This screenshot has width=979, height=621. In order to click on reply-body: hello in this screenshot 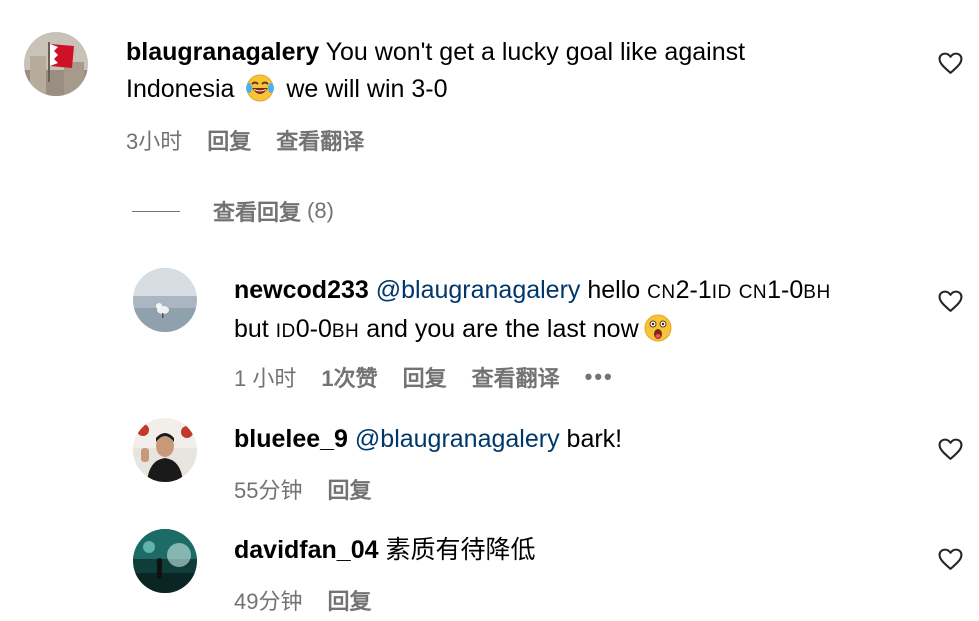, I will do `click(614, 290)`.